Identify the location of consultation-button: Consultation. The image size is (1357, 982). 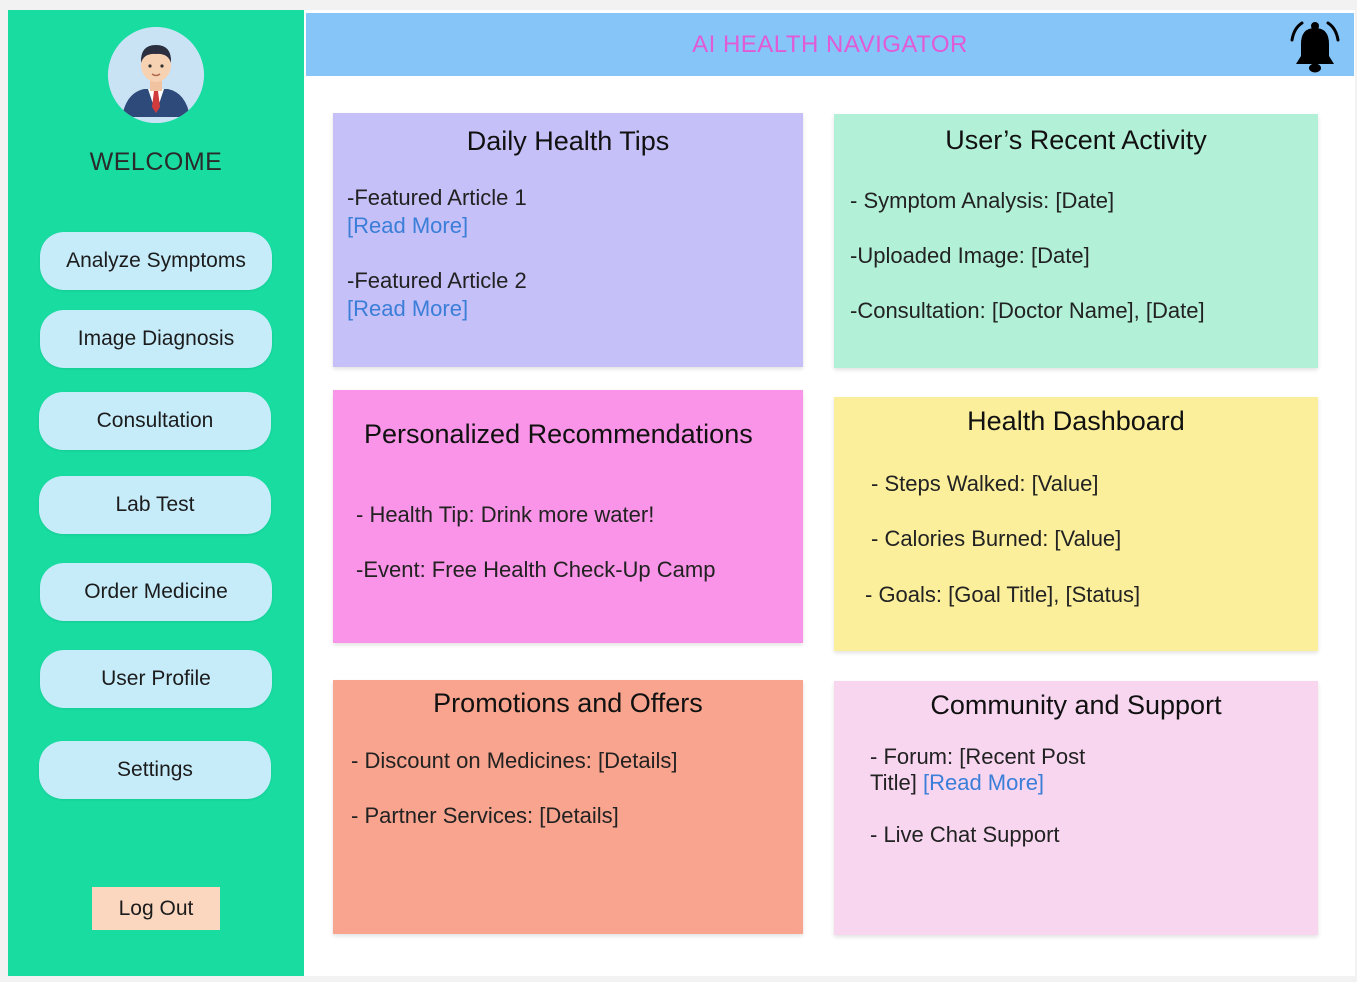
(155, 421).